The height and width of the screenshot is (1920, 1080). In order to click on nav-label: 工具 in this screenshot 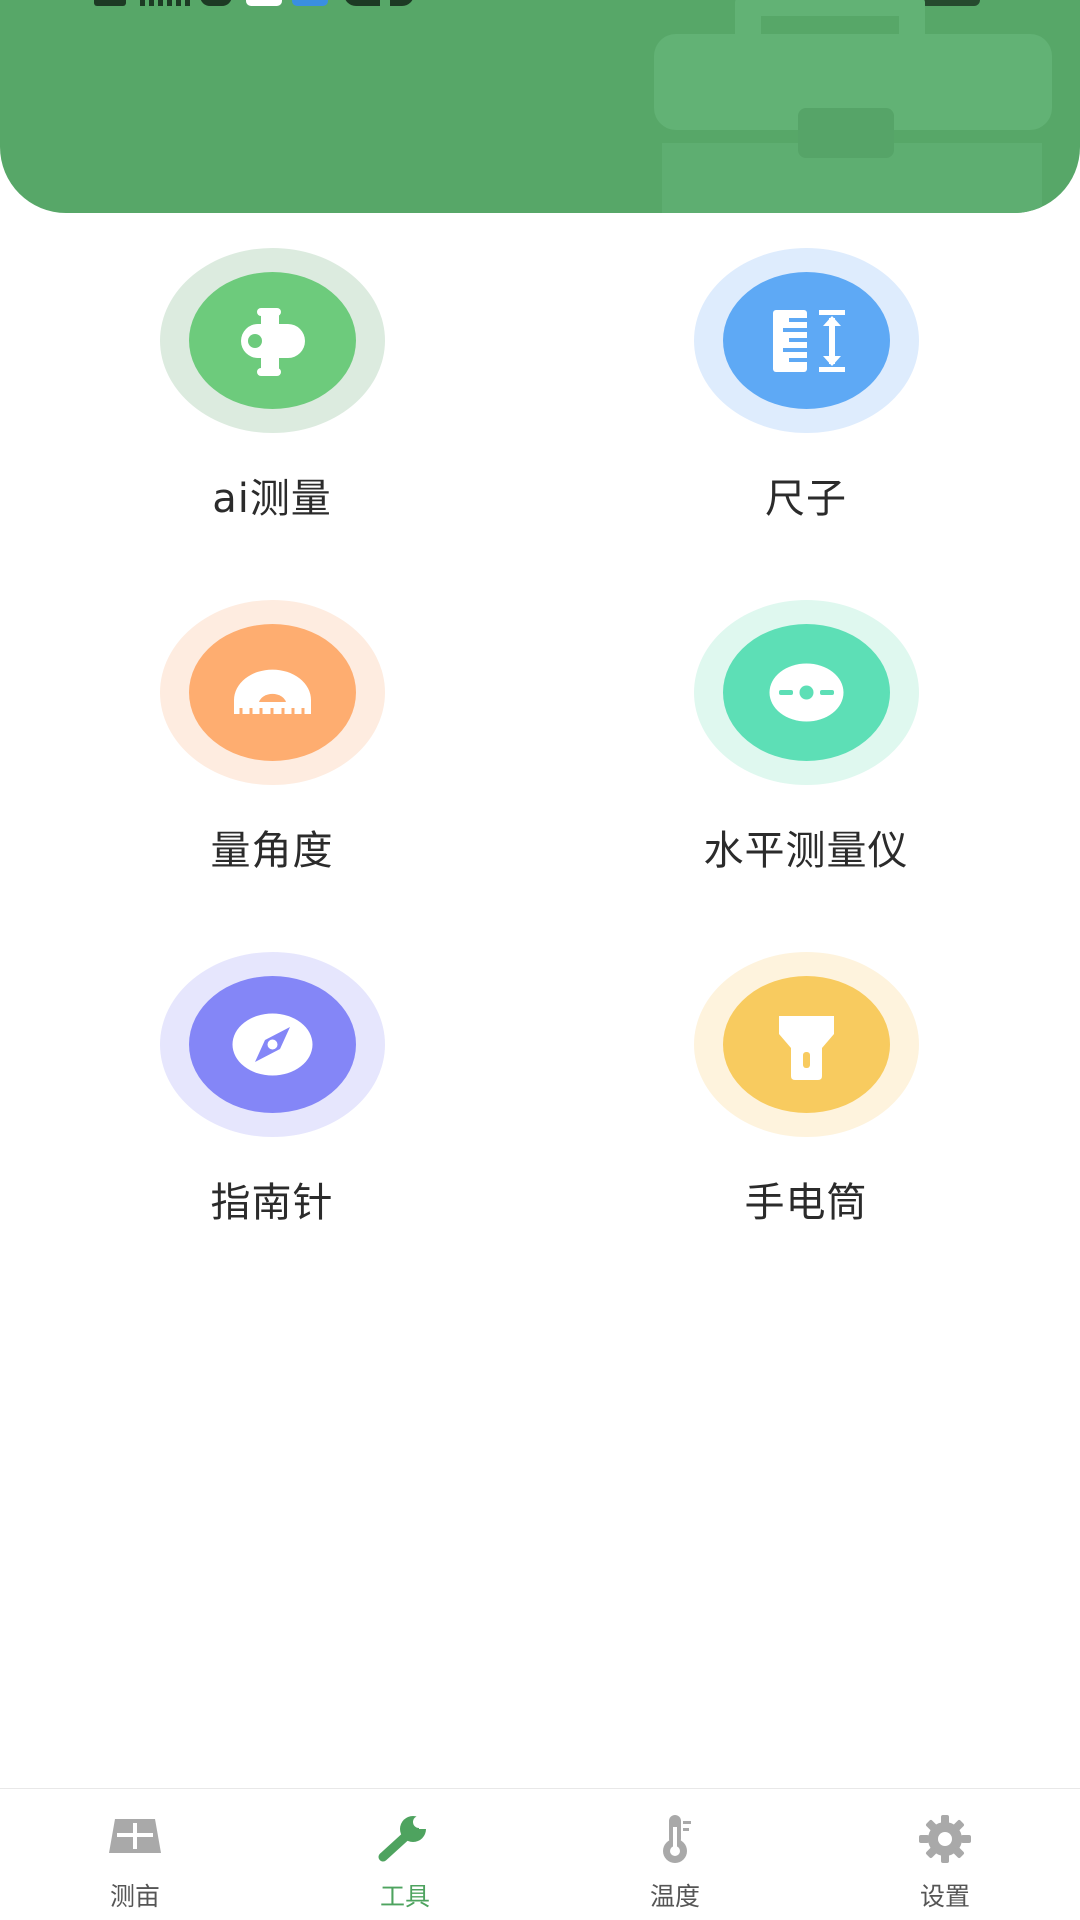, I will do `click(404, 1896)`.